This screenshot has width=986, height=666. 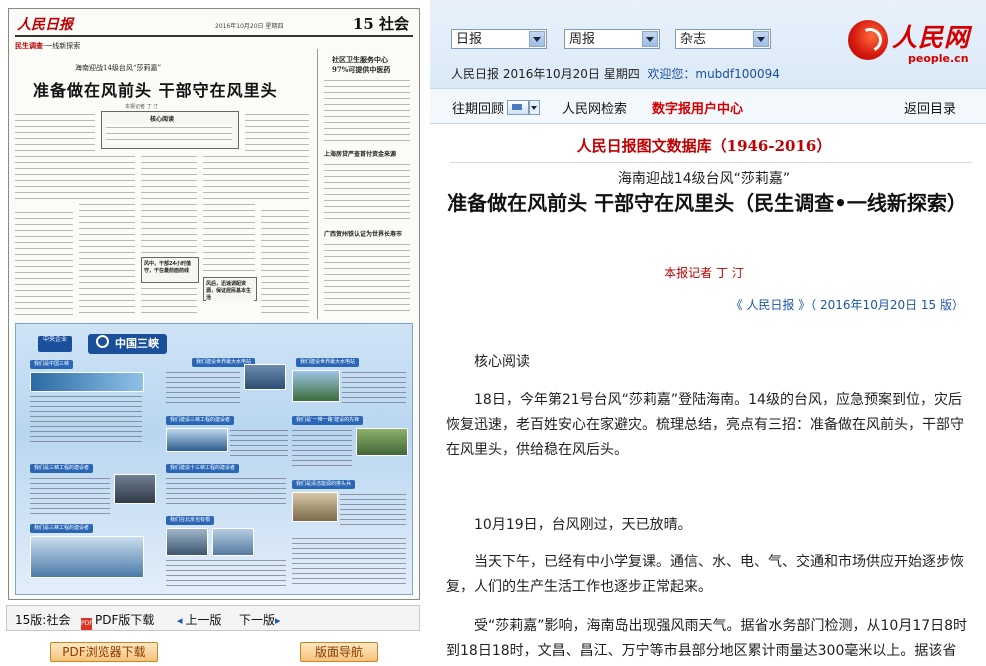 I want to click on np-section-number: 15 社会, so click(x=380, y=24).